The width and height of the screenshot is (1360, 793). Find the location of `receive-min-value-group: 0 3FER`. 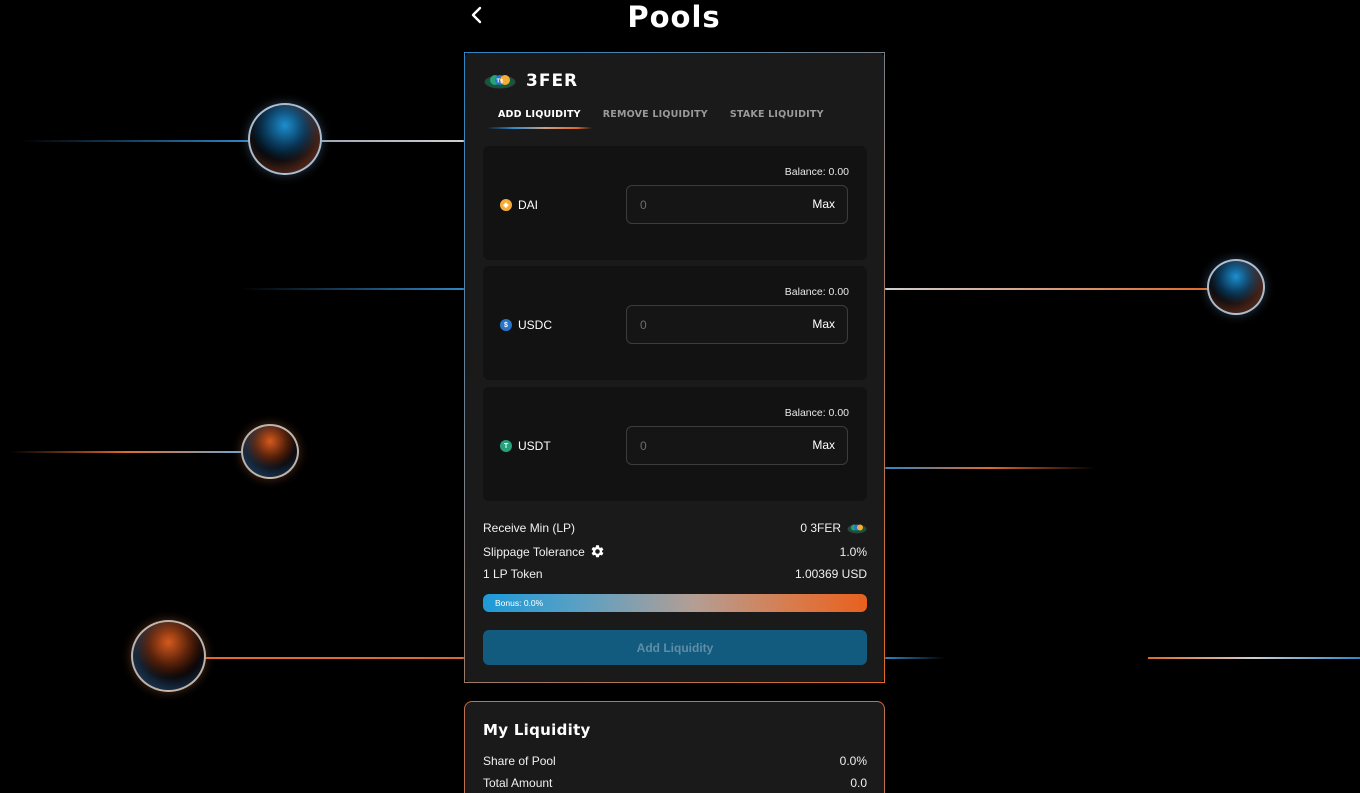

receive-min-value-group: 0 3FER is located at coordinates (833, 528).